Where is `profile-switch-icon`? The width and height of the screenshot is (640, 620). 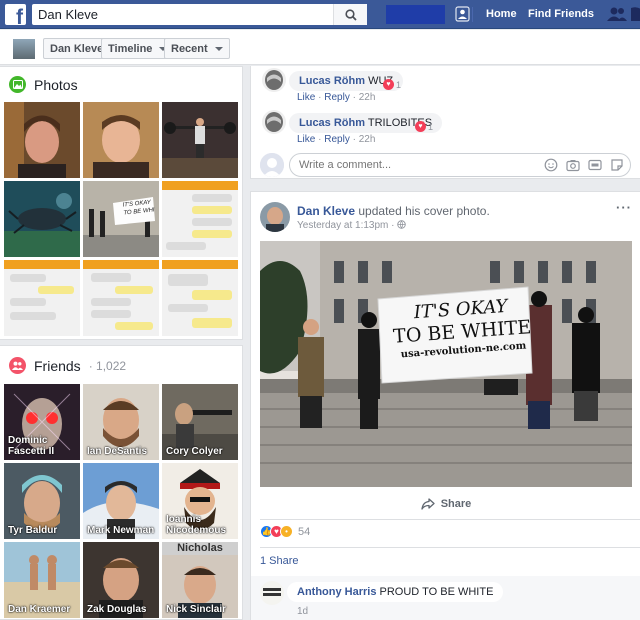
profile-switch-icon is located at coordinates (462, 14).